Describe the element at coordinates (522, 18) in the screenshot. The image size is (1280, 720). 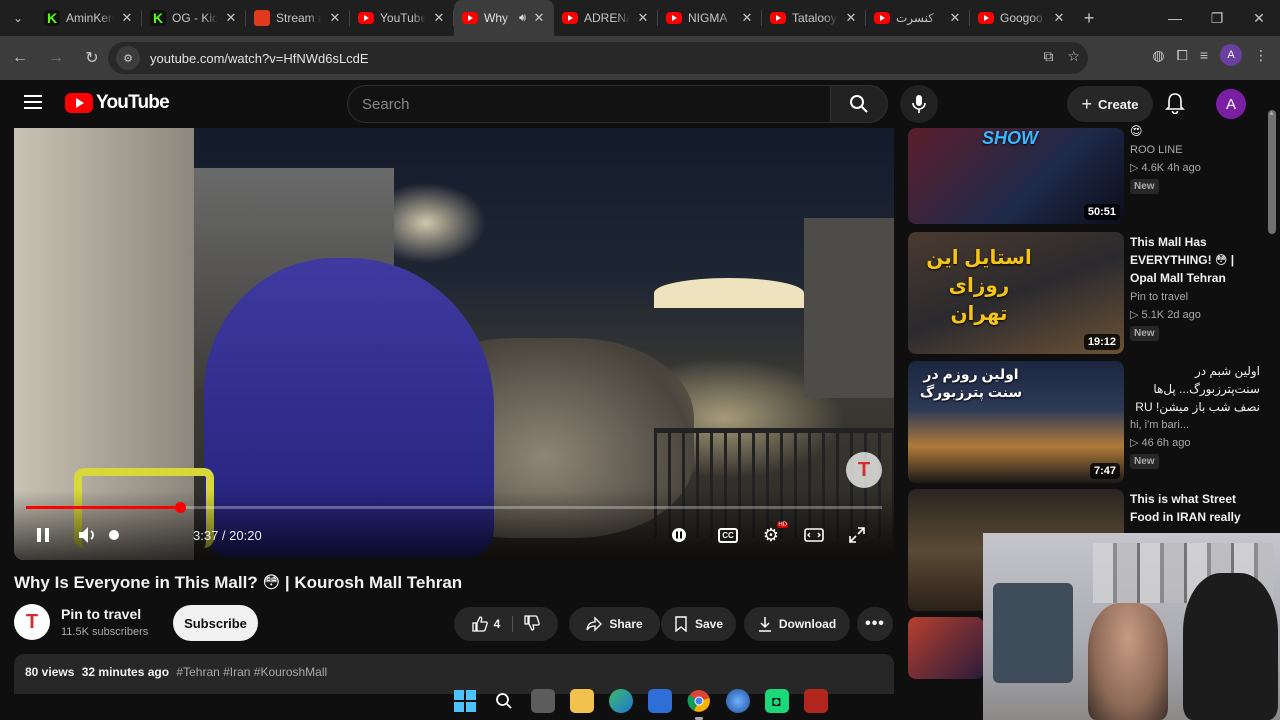
I see `speaker-icon: 🔊︎` at that location.